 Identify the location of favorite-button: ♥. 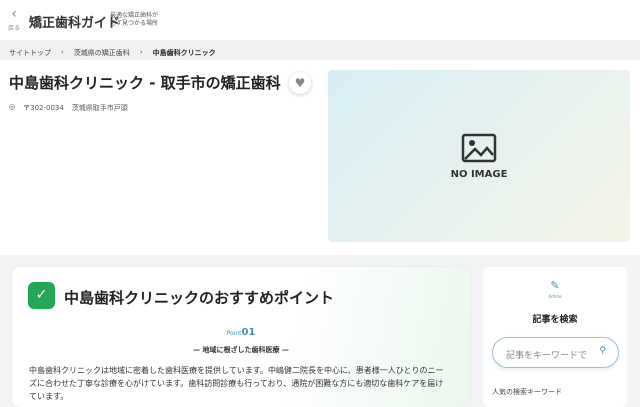
(300, 83).